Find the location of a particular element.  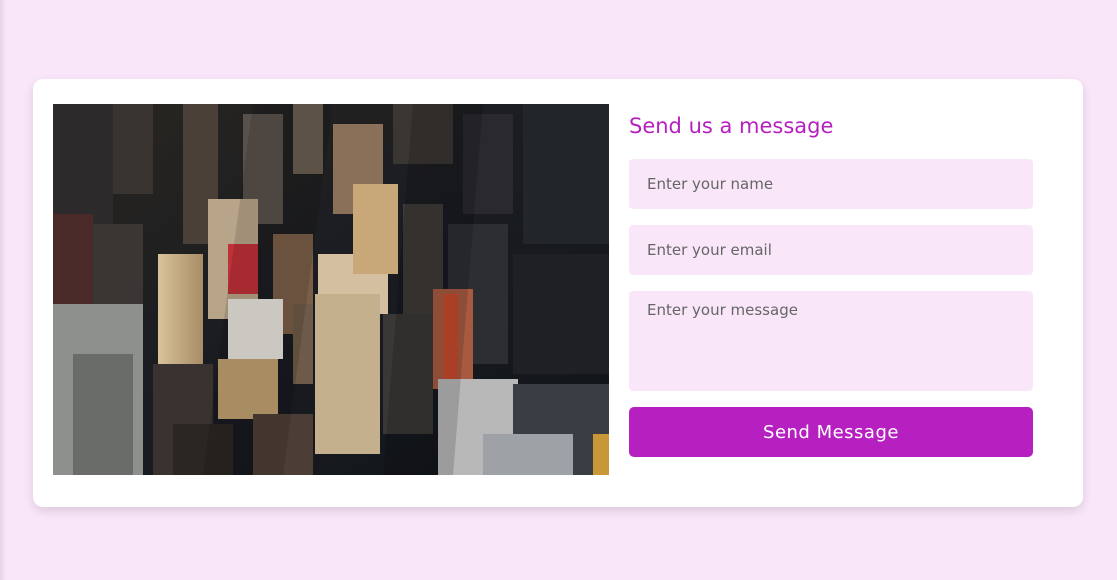

message-textarea is located at coordinates (831, 341).